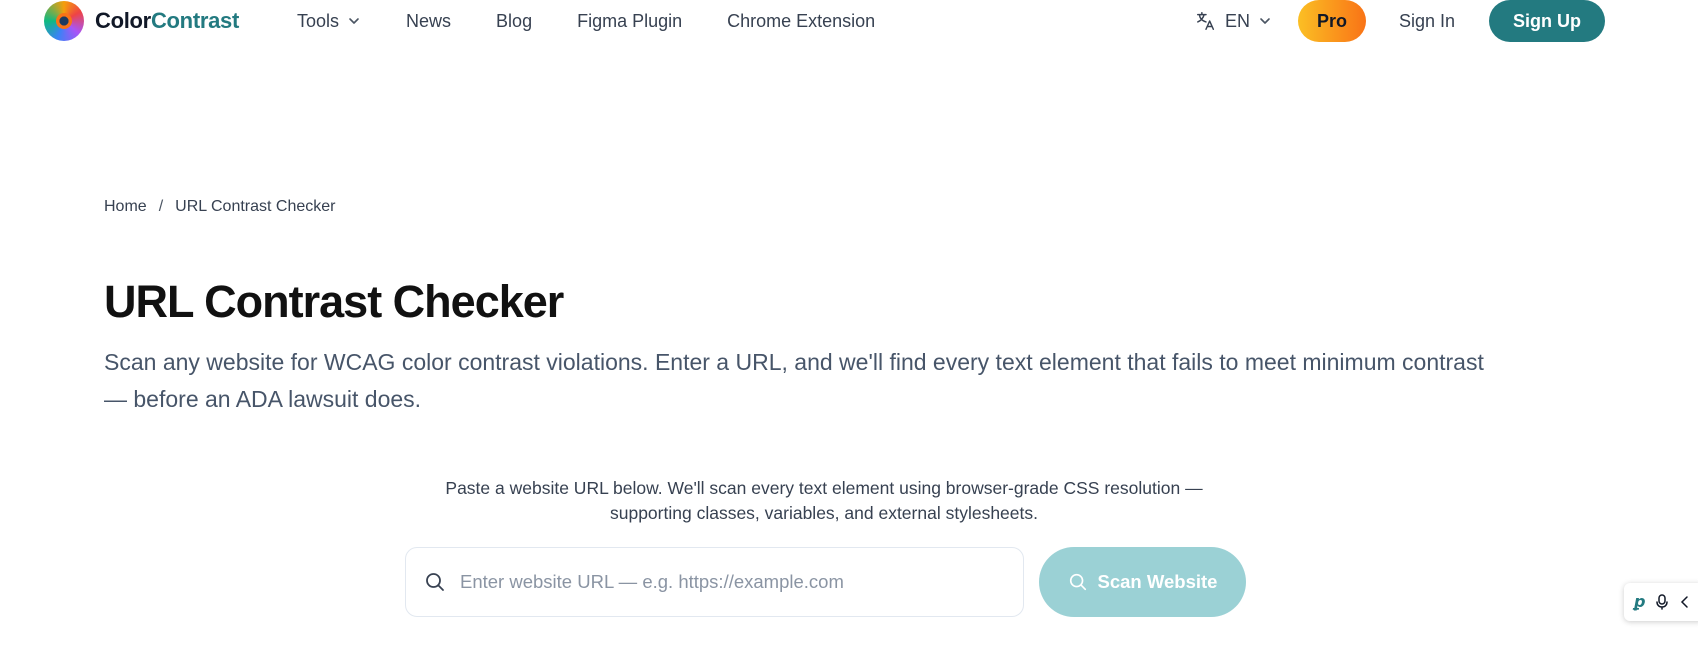 The width and height of the screenshot is (1698, 650). I want to click on nav-item-blog: Blog, so click(514, 21).